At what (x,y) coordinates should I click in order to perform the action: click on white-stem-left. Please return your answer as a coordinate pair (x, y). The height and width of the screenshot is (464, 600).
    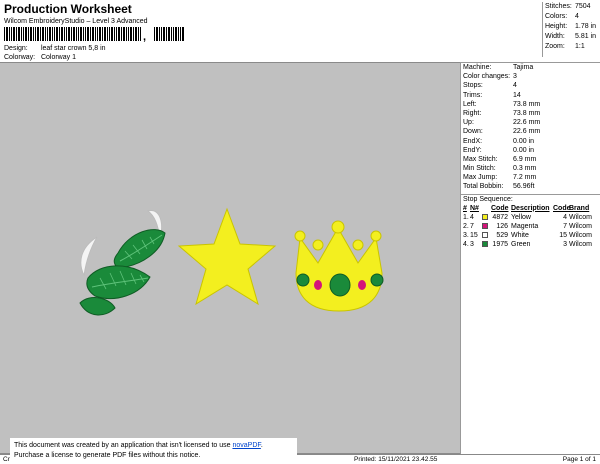
    Looking at the image, I should click on (89, 256).